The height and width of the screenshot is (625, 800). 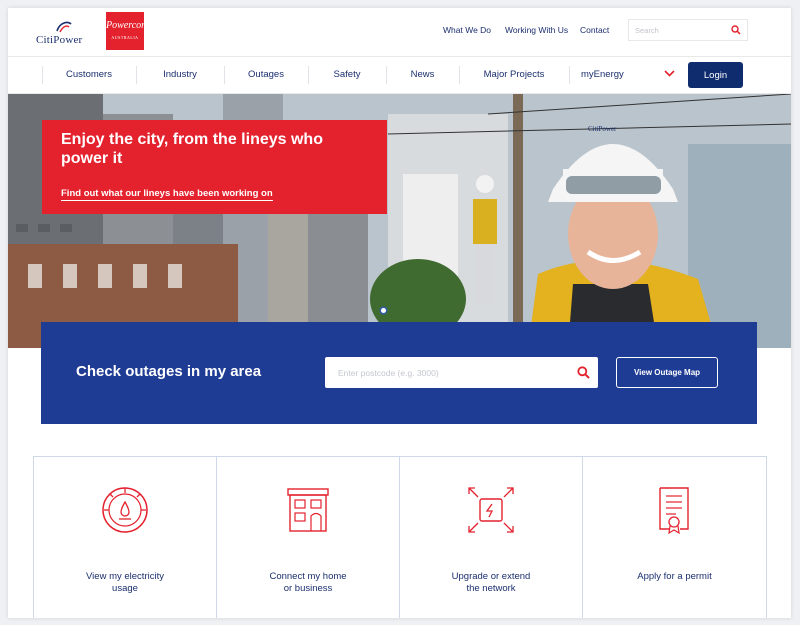 I want to click on tile-label-line2: or business, so click(x=308, y=588).